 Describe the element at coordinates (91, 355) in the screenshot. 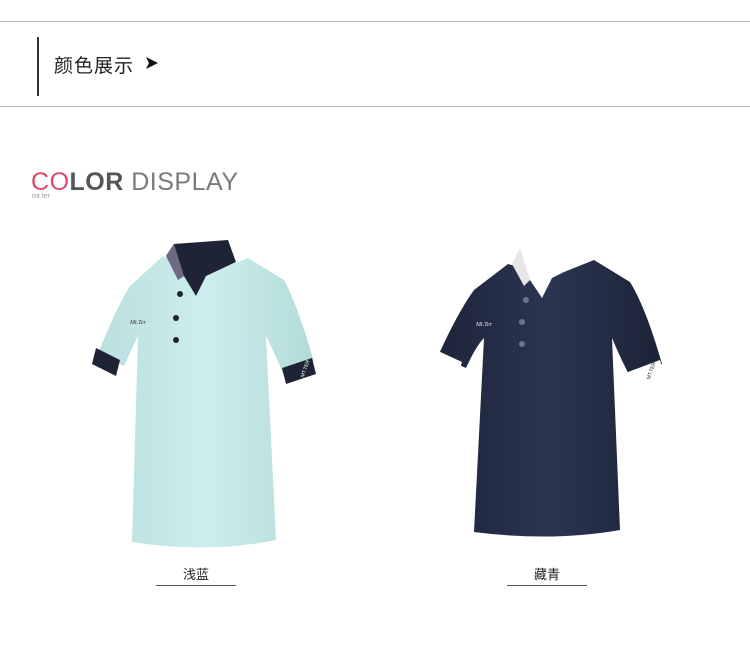

I see `svg-text: MT` at that location.